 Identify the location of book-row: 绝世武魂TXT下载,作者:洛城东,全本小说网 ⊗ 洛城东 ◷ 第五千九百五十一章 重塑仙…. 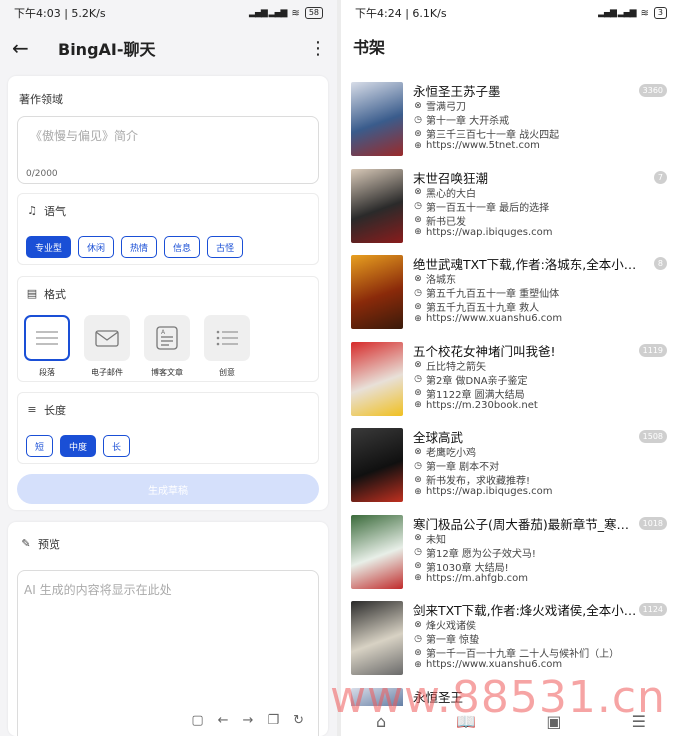
(511, 292).